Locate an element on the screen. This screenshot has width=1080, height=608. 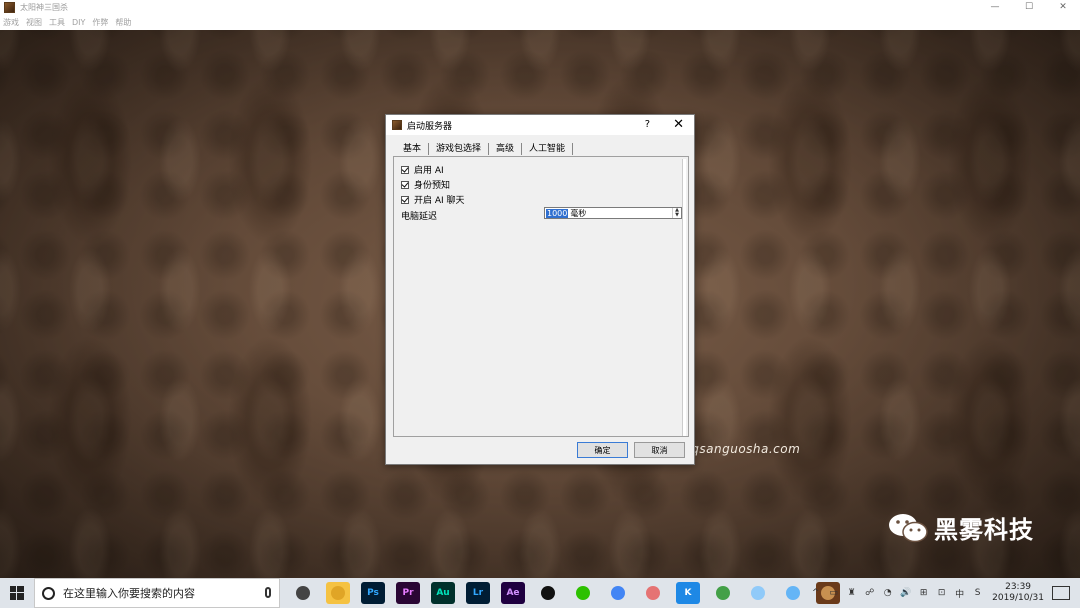
task-view-icon is located at coordinates (303, 593).